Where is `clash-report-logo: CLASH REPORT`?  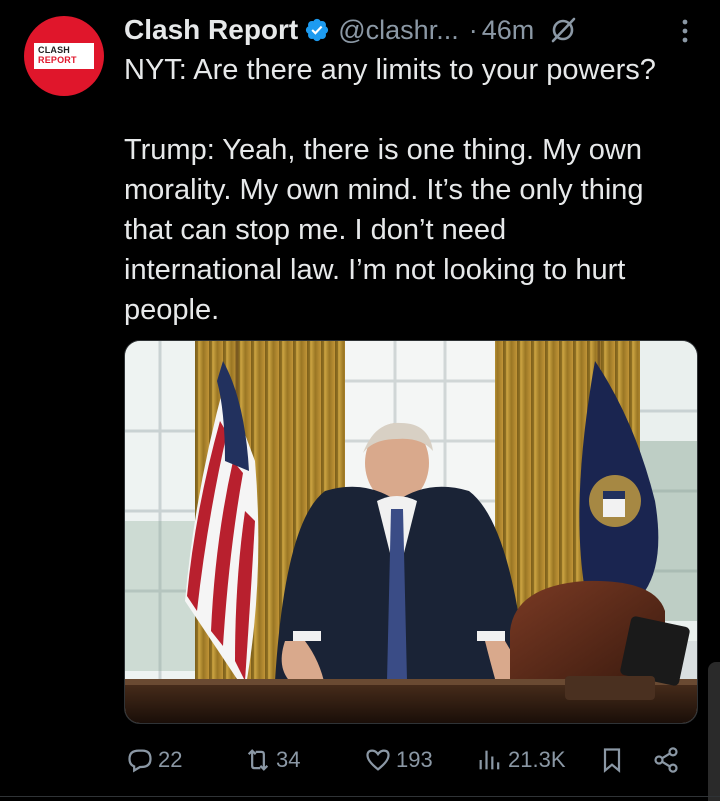
clash-report-logo: CLASH REPORT is located at coordinates (64, 56).